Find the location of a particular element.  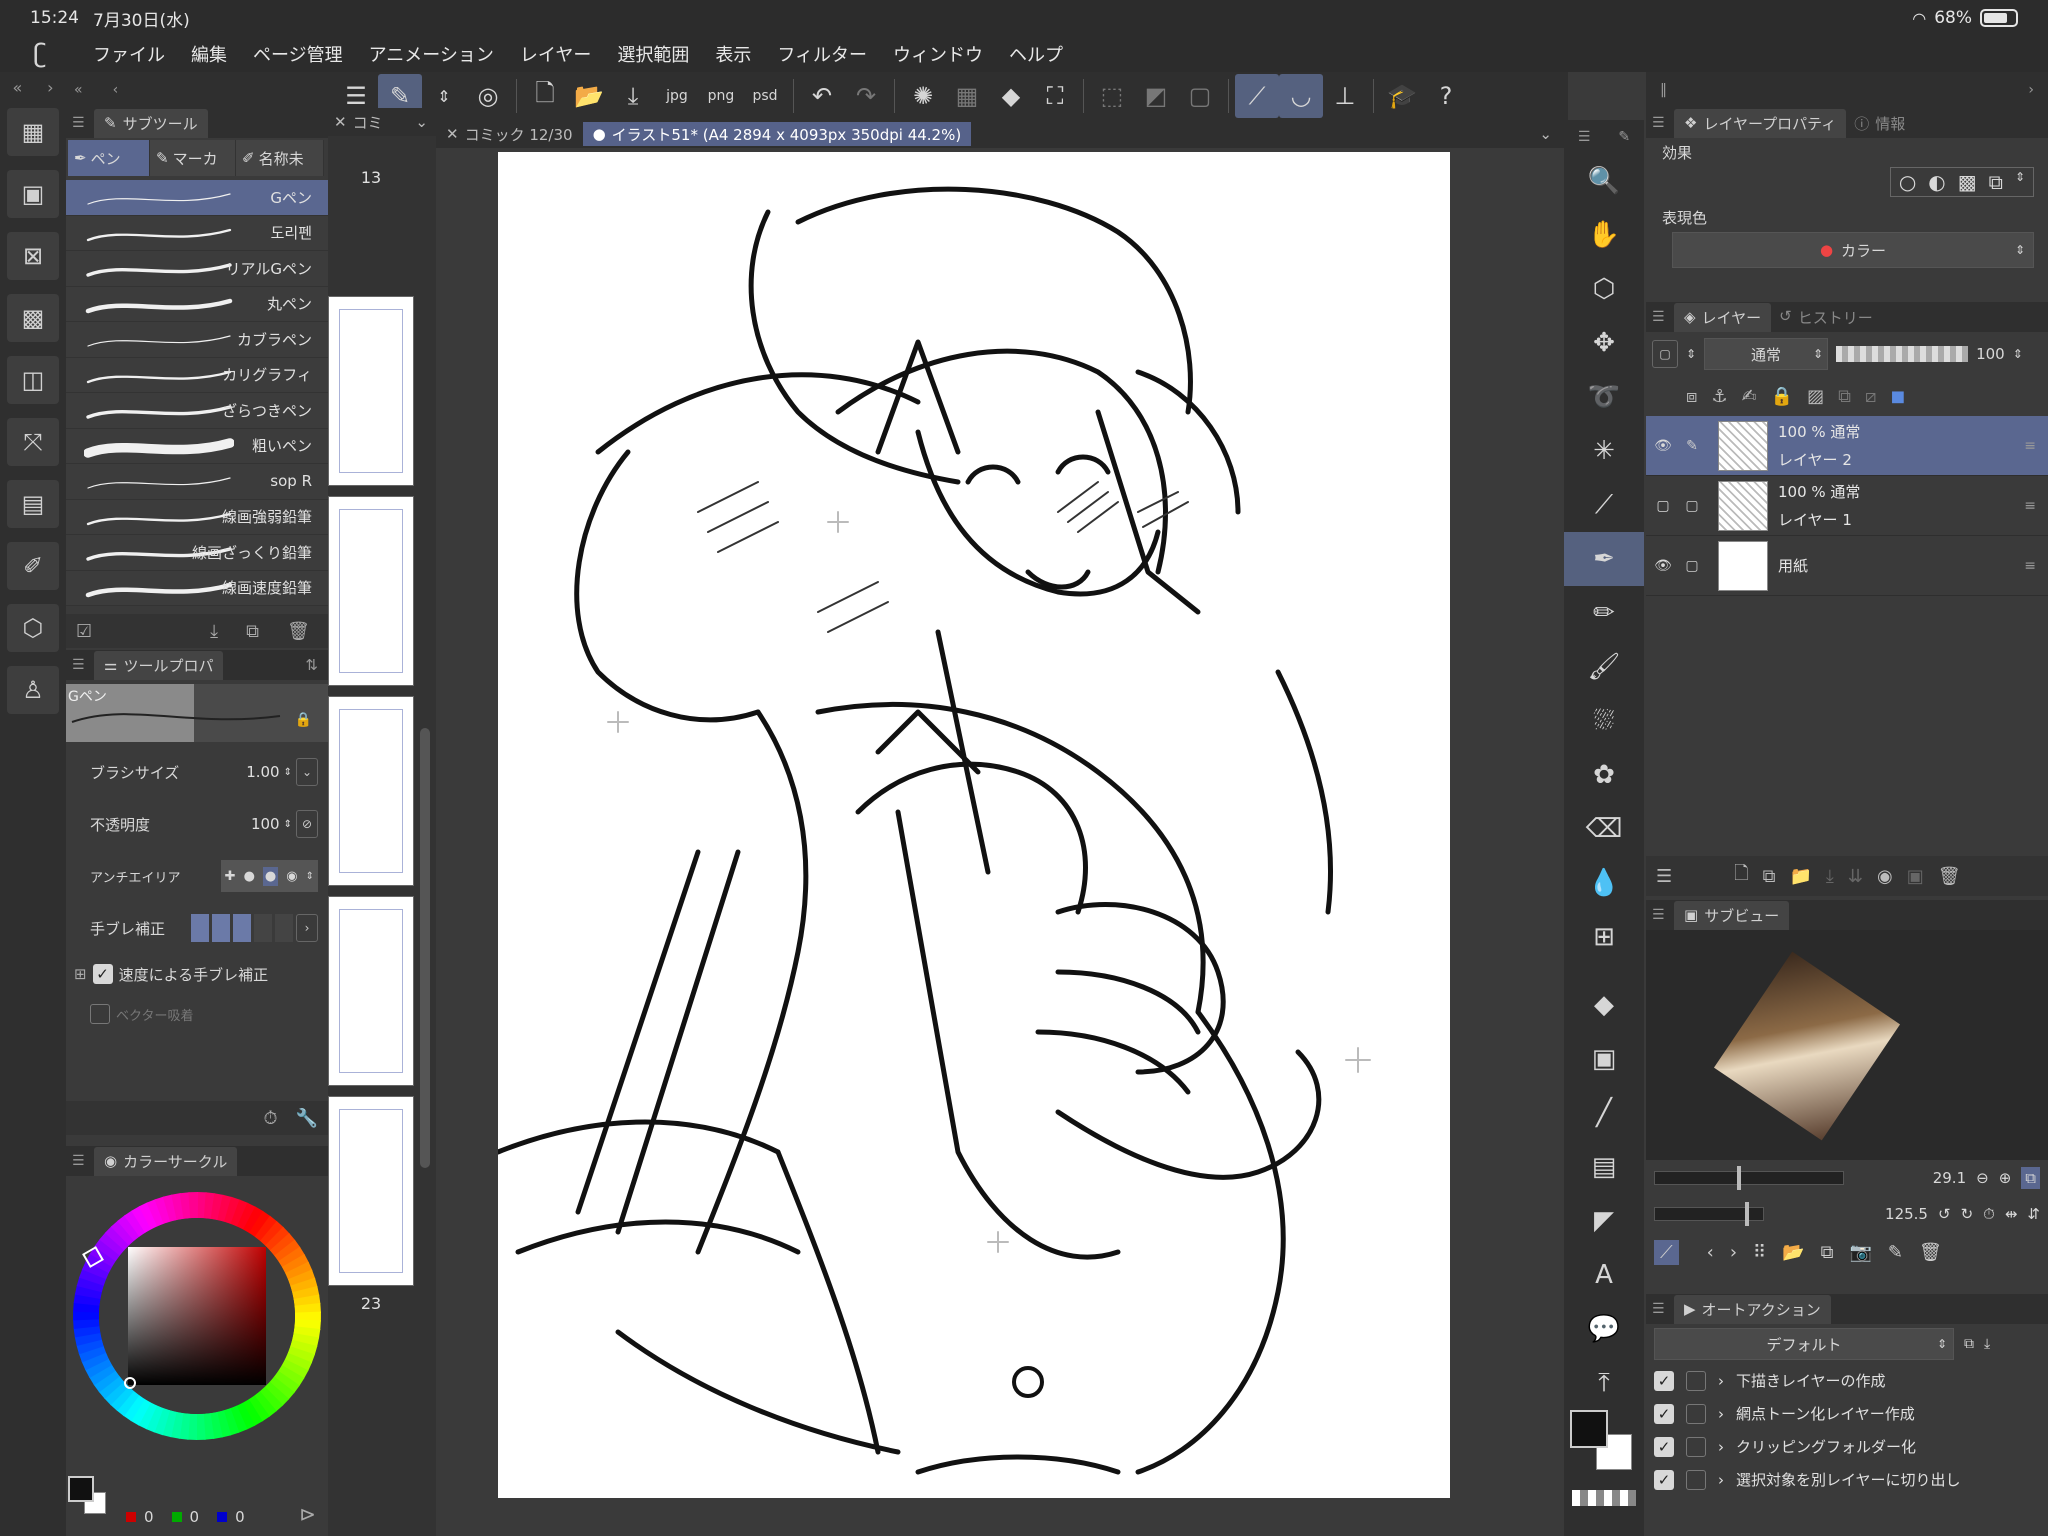

new-file-icon: 🗋 is located at coordinates (545, 96).